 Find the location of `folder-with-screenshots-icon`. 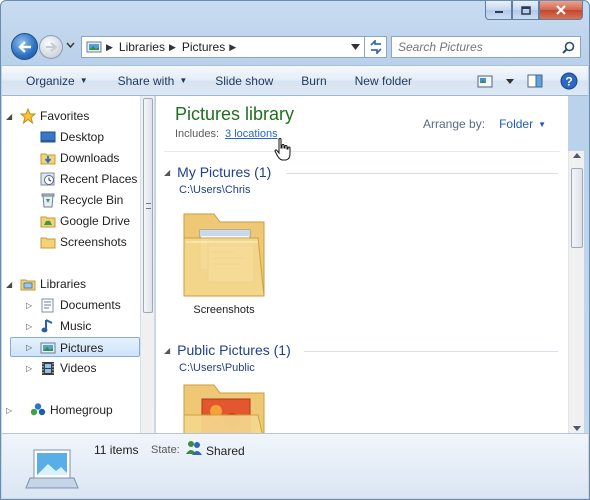

folder-with-screenshots-icon is located at coordinates (224, 255).